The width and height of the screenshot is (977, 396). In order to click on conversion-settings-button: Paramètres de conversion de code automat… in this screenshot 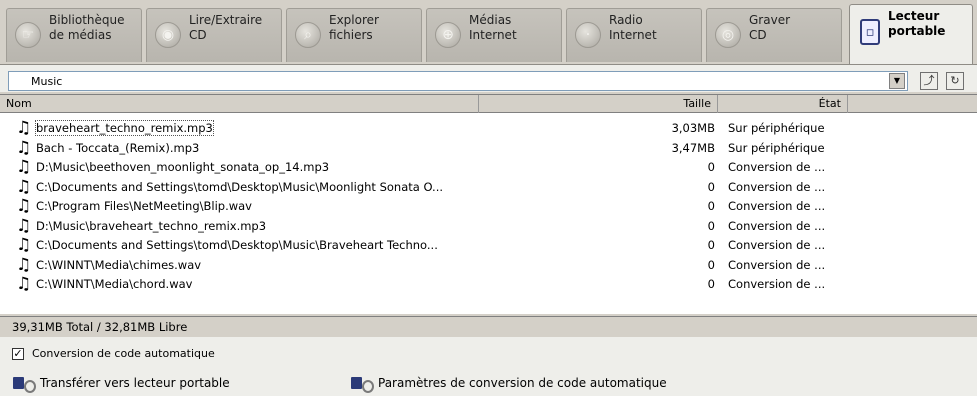, I will do `click(508, 384)`.